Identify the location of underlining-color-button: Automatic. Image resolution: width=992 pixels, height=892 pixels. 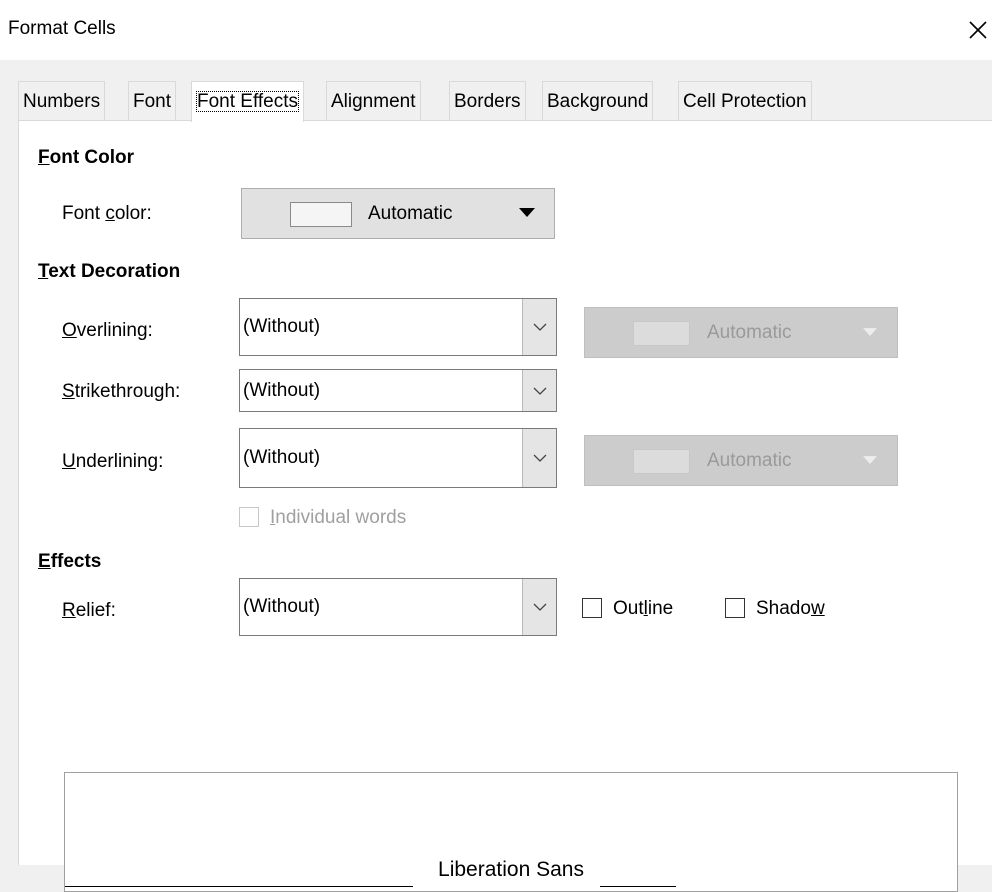
(741, 460).